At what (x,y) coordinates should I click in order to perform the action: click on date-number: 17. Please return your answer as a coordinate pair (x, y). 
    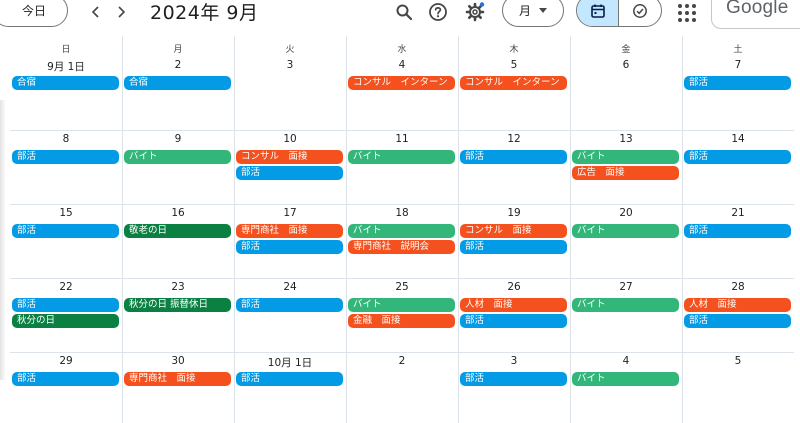
    Looking at the image, I should click on (290, 213).